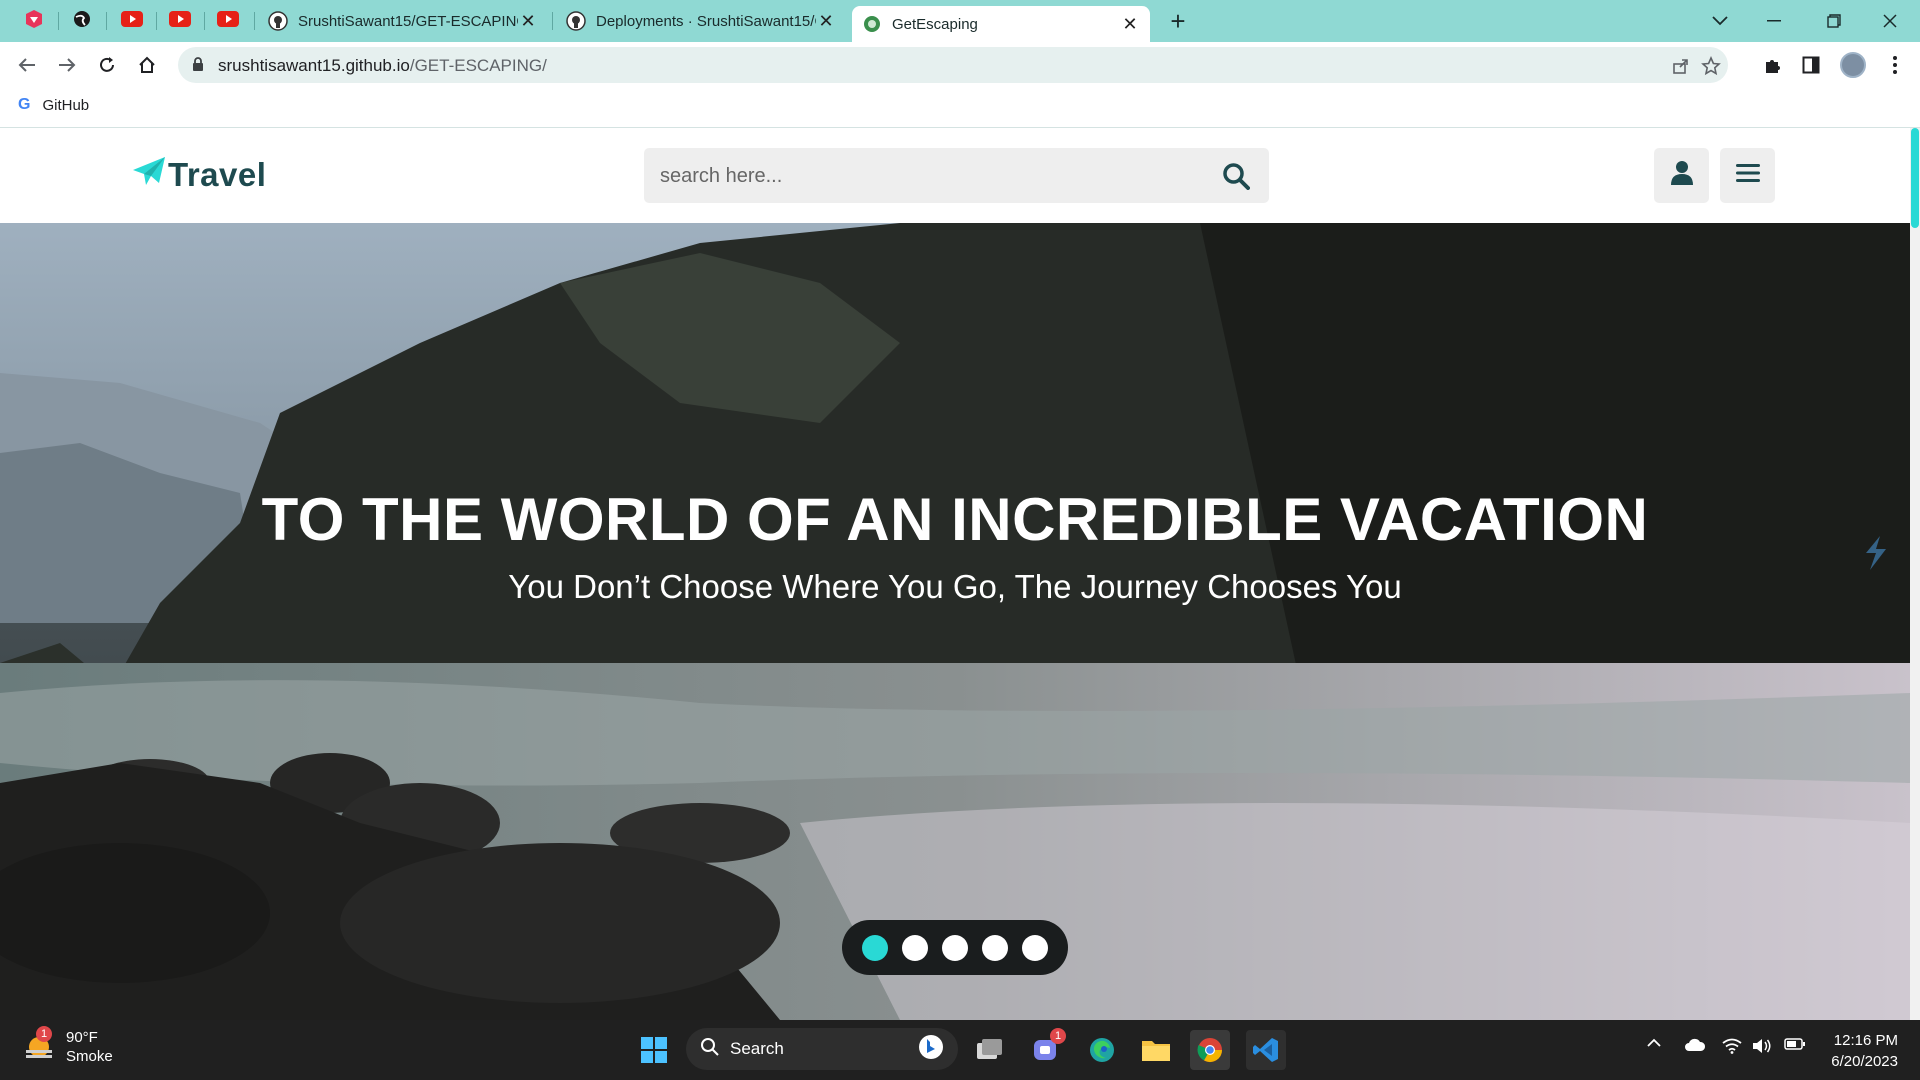 Image resolution: width=1920 pixels, height=1080 pixels. What do you see at coordinates (198, 67) in the screenshot?
I see `lock-icon` at bounding box center [198, 67].